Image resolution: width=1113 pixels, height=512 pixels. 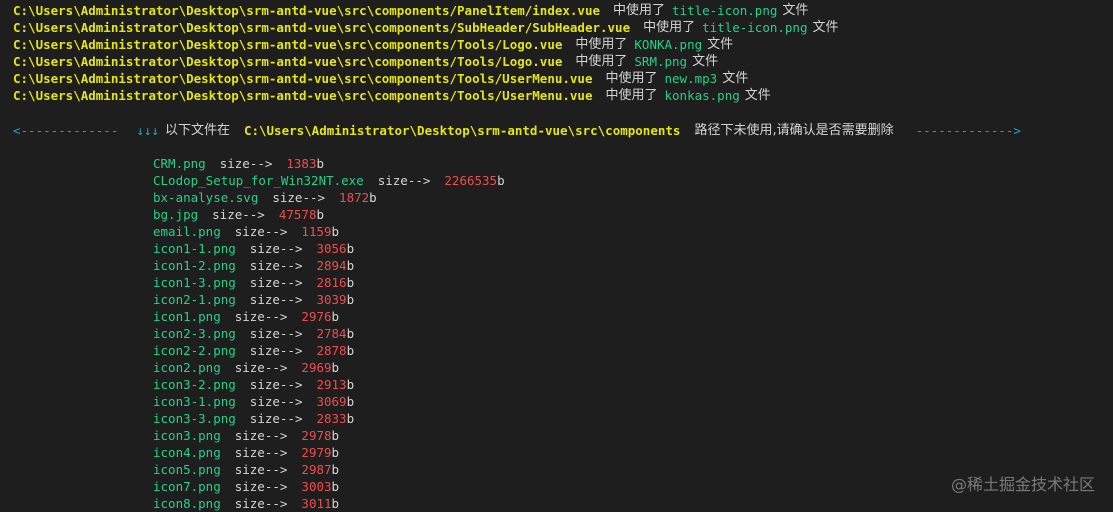 I want to click on file-name: bx-analyse.svg, so click(x=206, y=197).